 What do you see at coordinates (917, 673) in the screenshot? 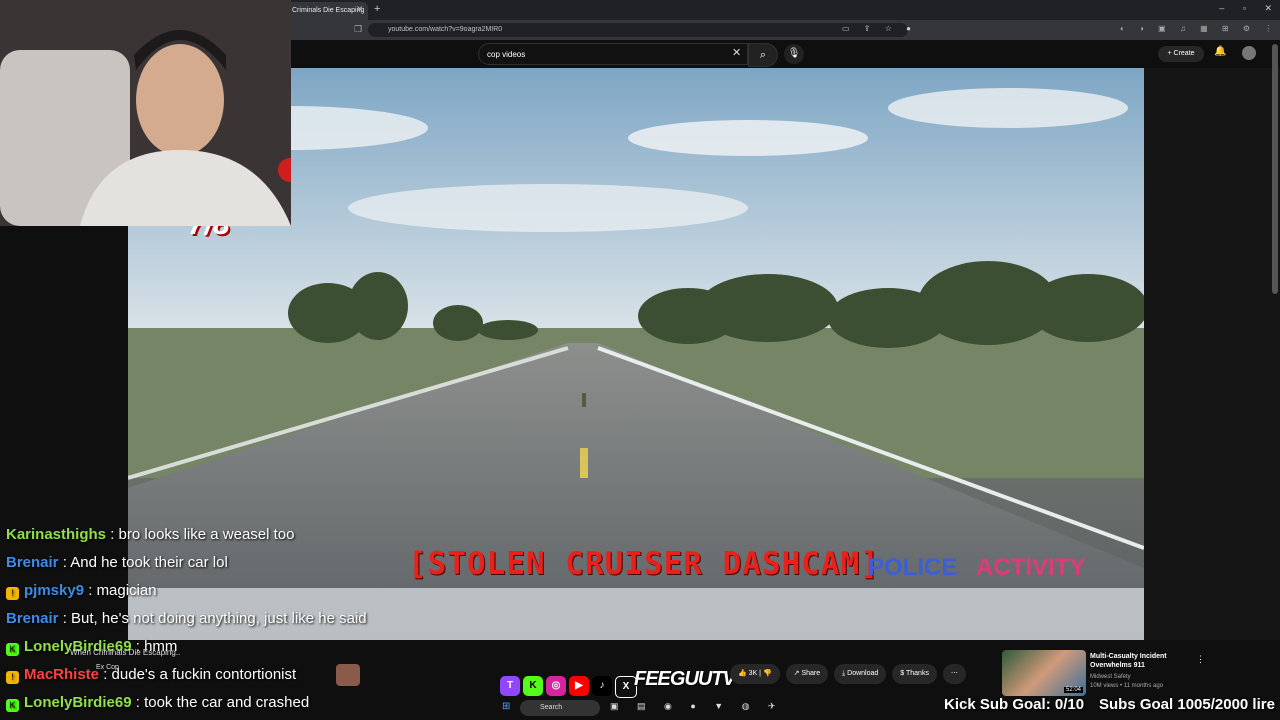
I see `thanks-label: Thanks` at bounding box center [917, 673].